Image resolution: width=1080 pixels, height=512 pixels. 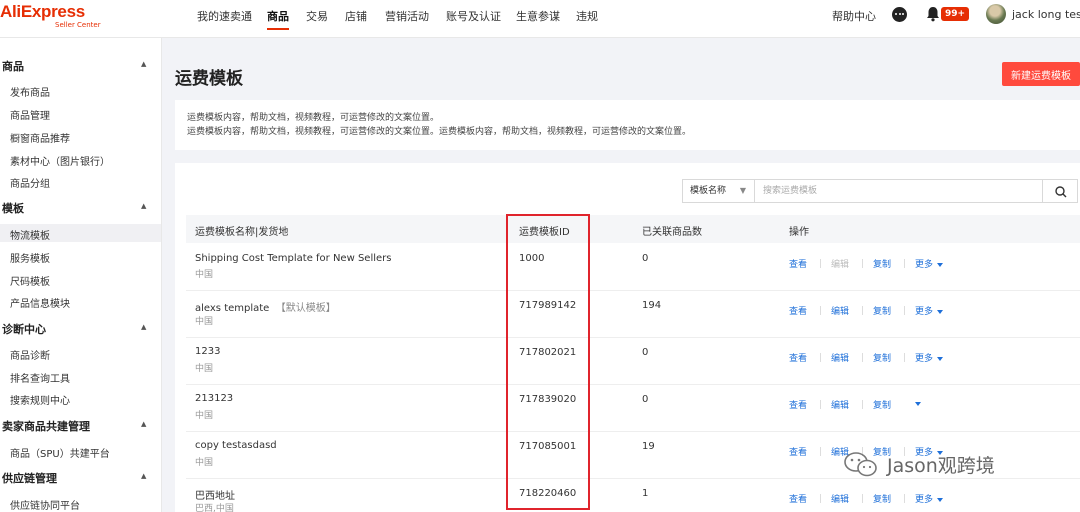 I want to click on template-origin: 巴西,中国, so click(x=214, y=508).